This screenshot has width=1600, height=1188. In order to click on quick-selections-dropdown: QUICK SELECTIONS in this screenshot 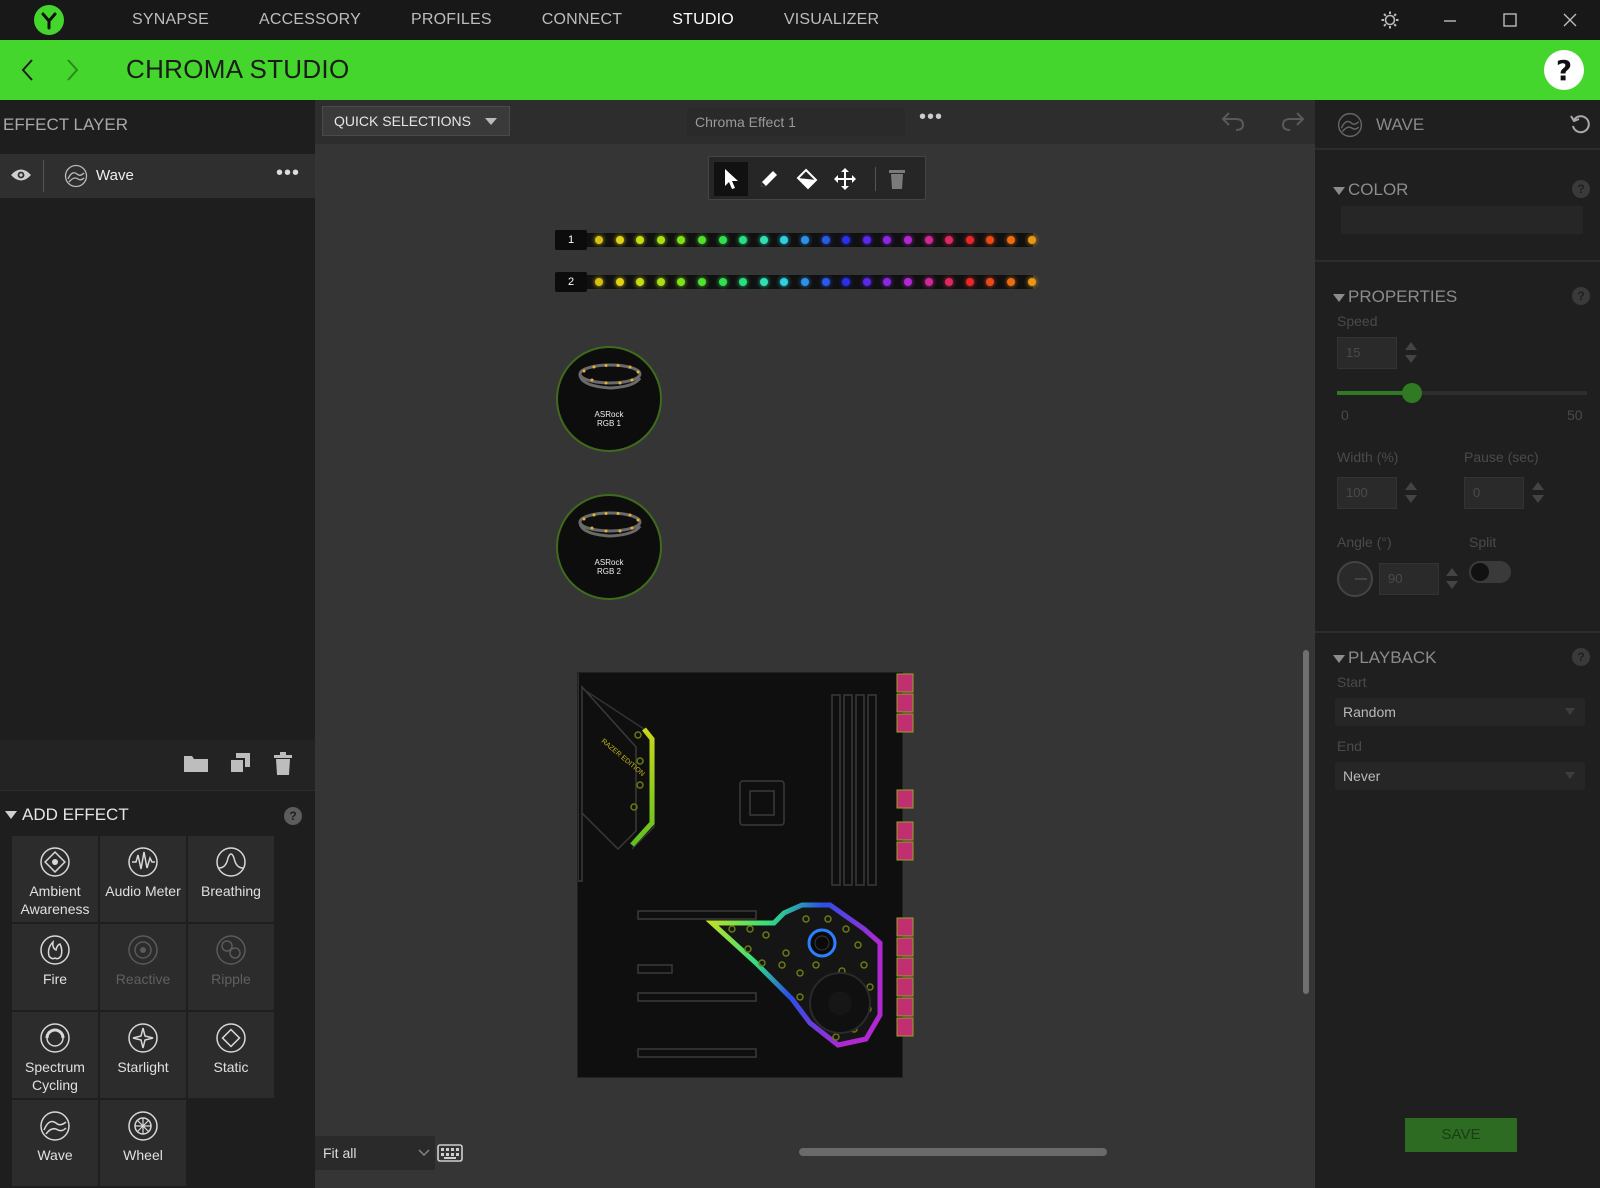, I will do `click(416, 121)`.